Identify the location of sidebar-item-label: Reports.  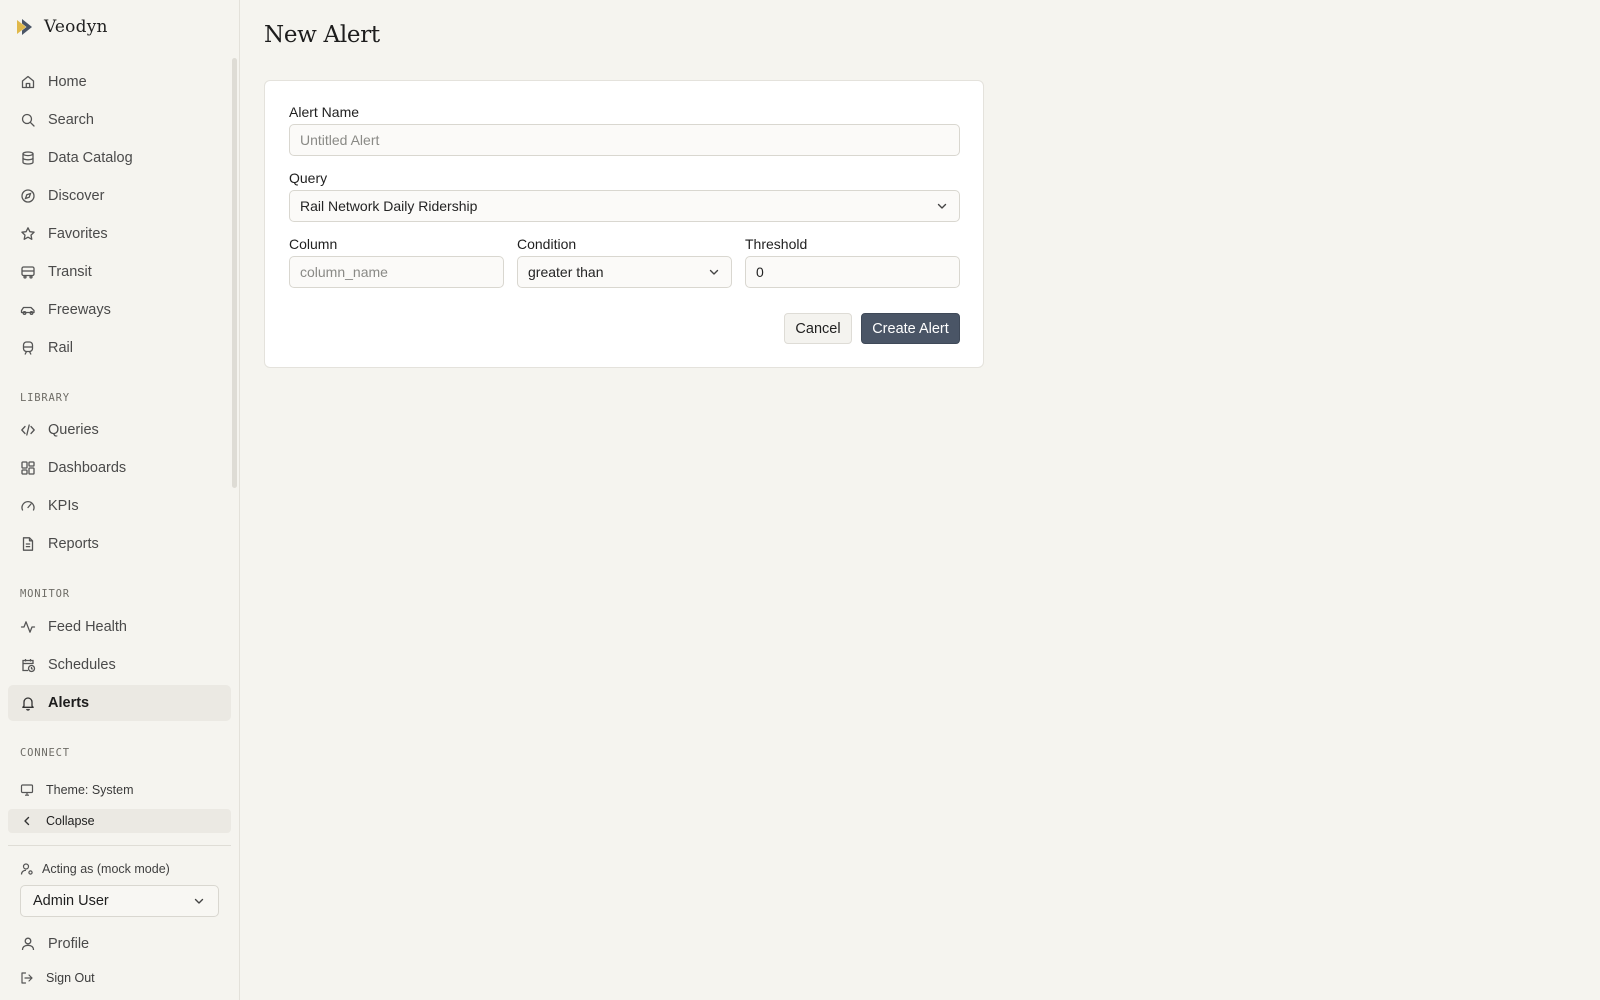
(73, 544).